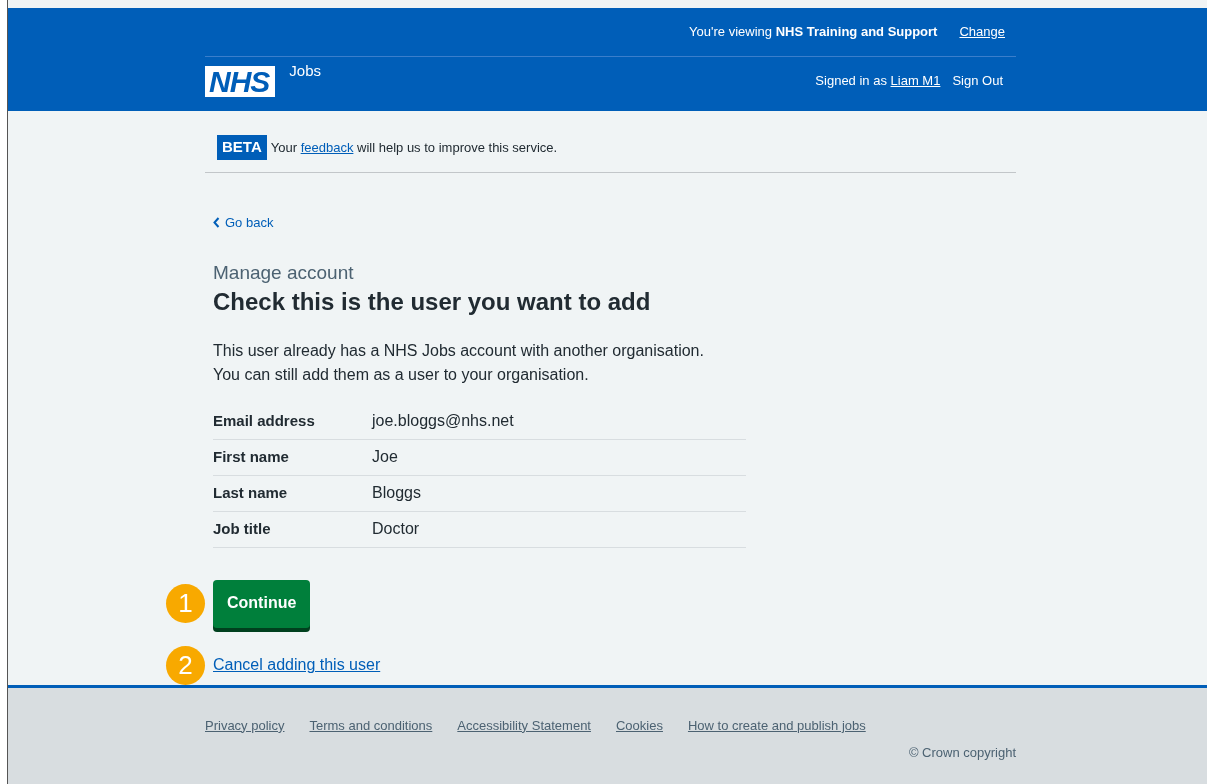  Describe the element at coordinates (240, 81) in the screenshot. I see `nhs-logo: NHS` at that location.